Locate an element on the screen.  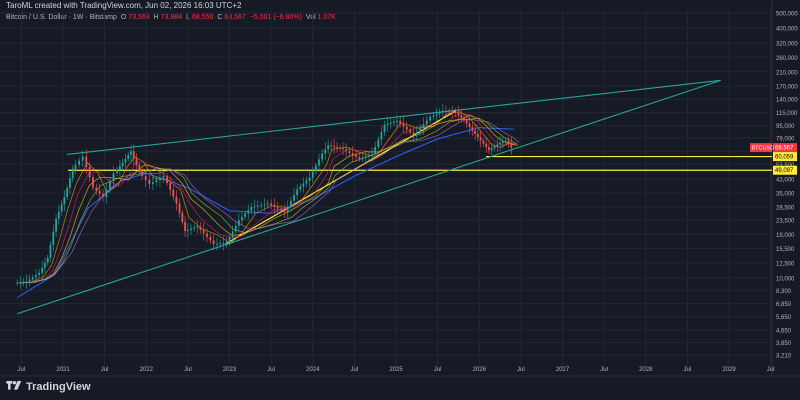
y-tick-label: 95,000 is located at coordinates (785, 127).